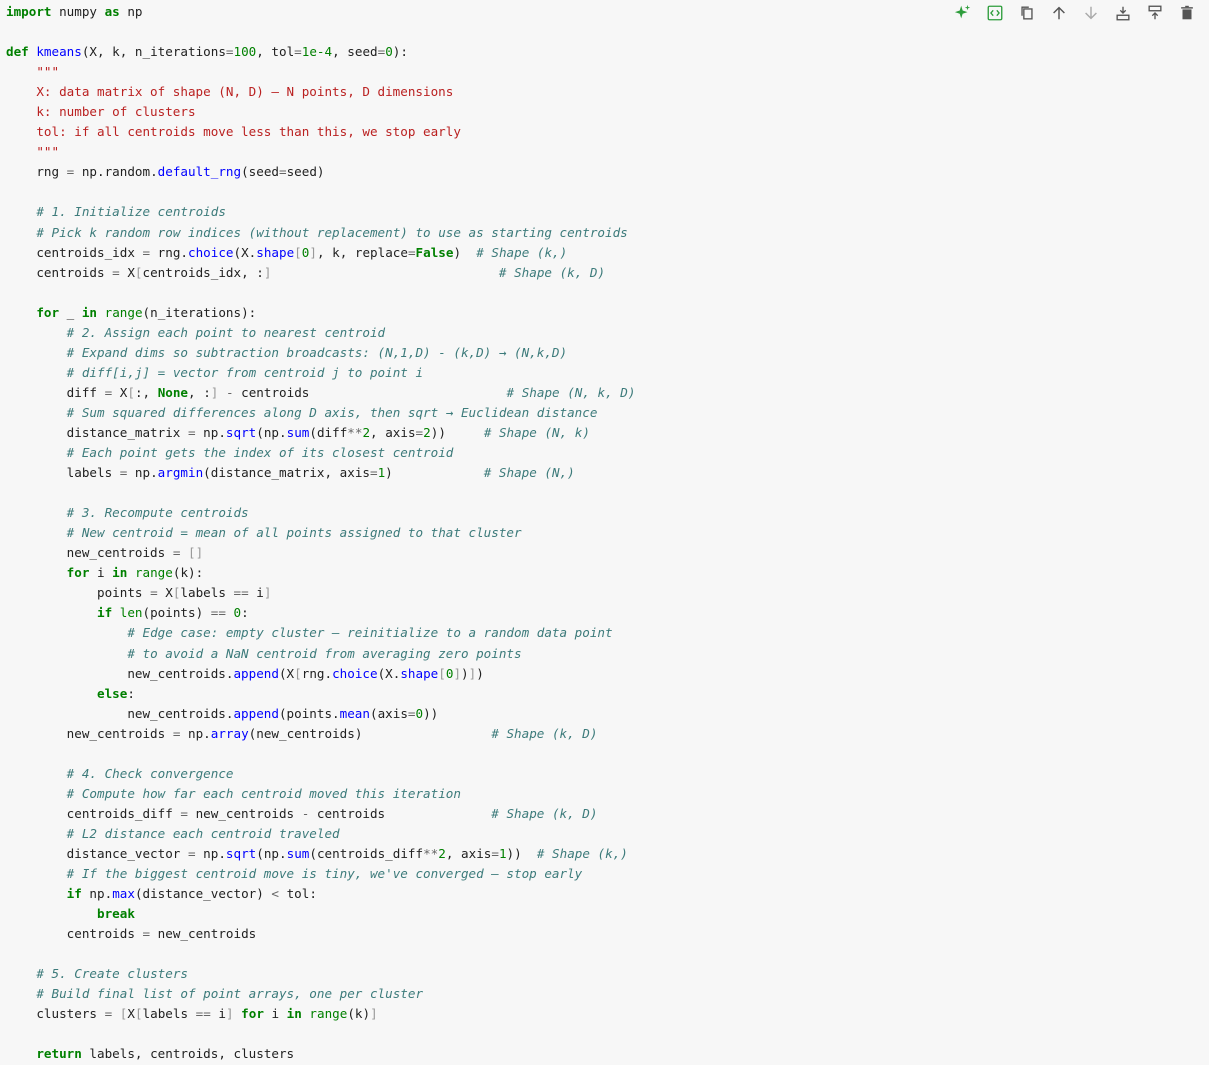 The width and height of the screenshot is (1209, 1065). I want to click on code-line: # 5. Create clusters, so click(320, 974).